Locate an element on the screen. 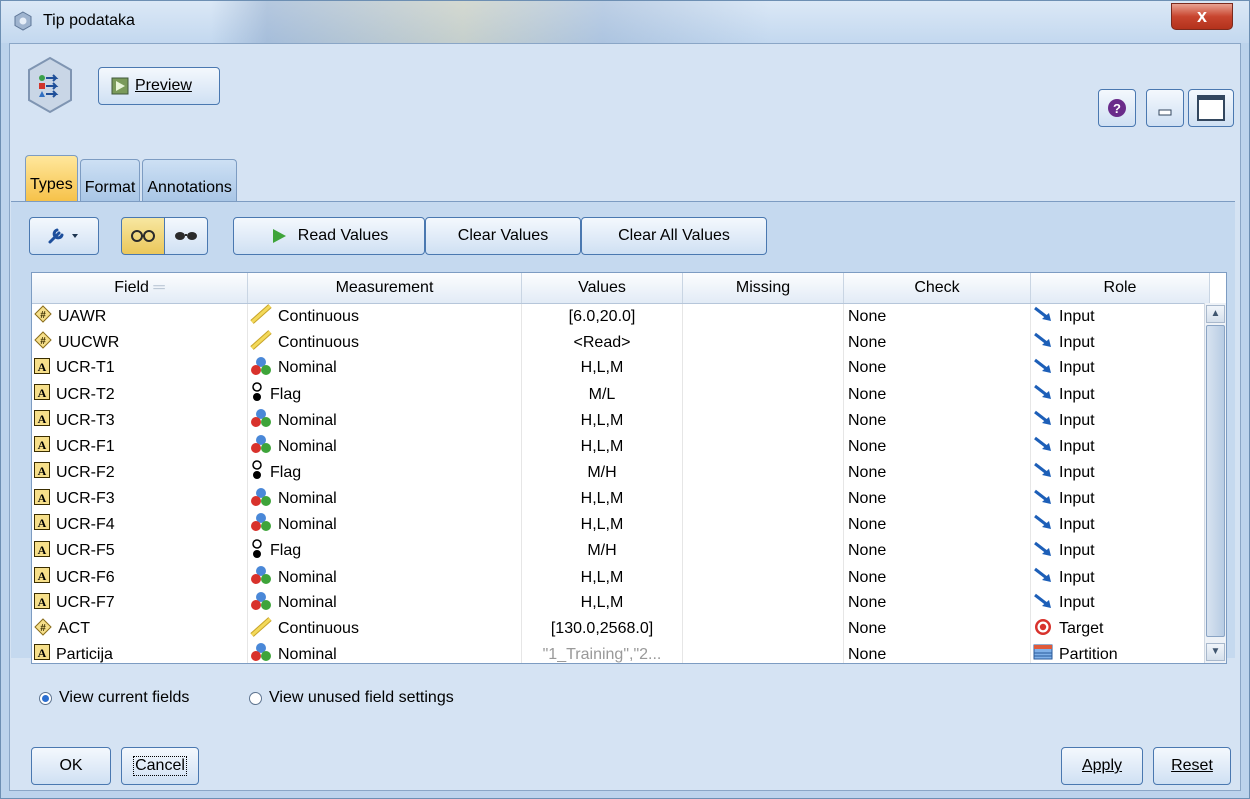 Image resolution: width=1250 pixels, height=799 pixels. field-cell: # UUCWR is located at coordinates (140, 342).